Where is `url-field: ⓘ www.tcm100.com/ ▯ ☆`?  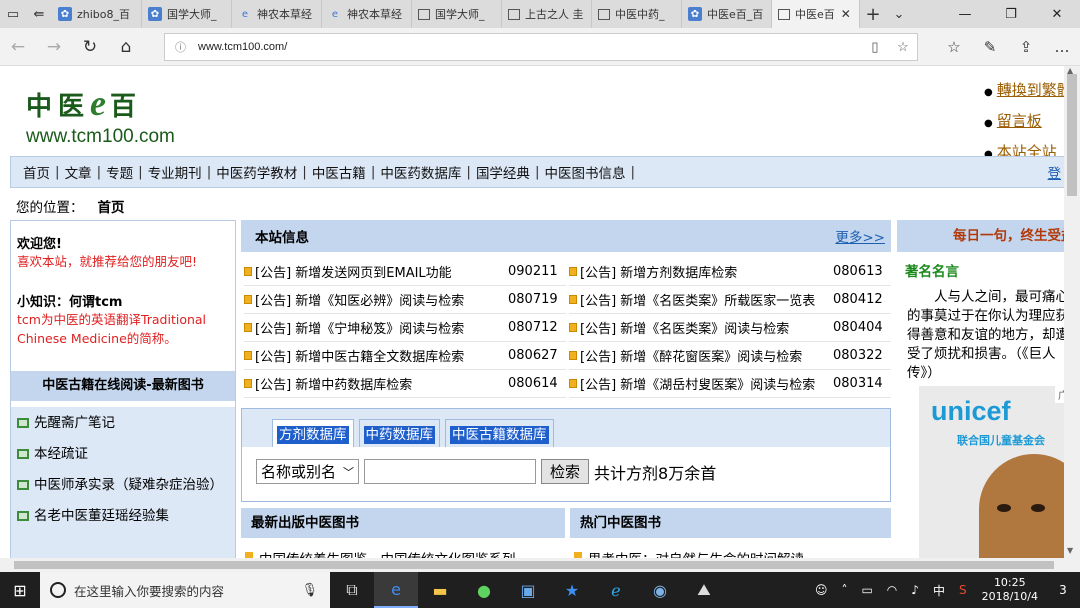
url-field: ⓘ www.tcm100.com/ ▯ ☆ is located at coordinates (541, 47).